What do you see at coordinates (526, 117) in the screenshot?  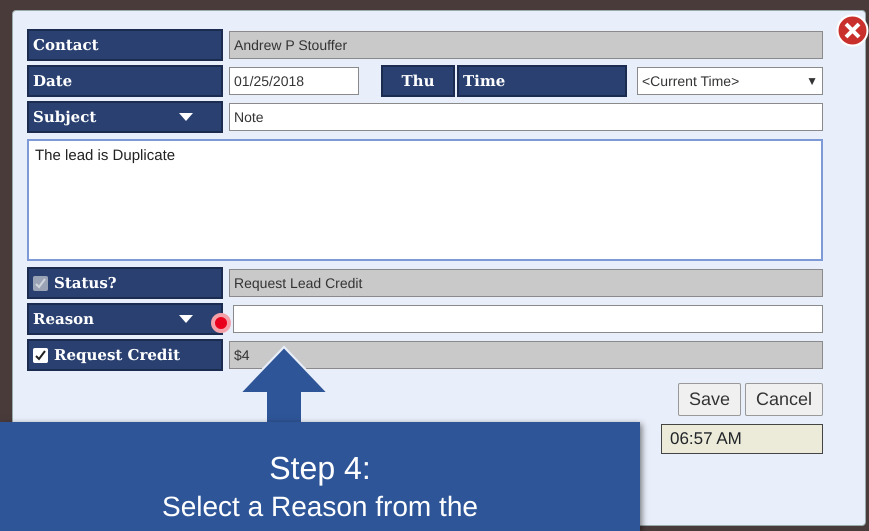 I see `subject-field: Note` at bounding box center [526, 117].